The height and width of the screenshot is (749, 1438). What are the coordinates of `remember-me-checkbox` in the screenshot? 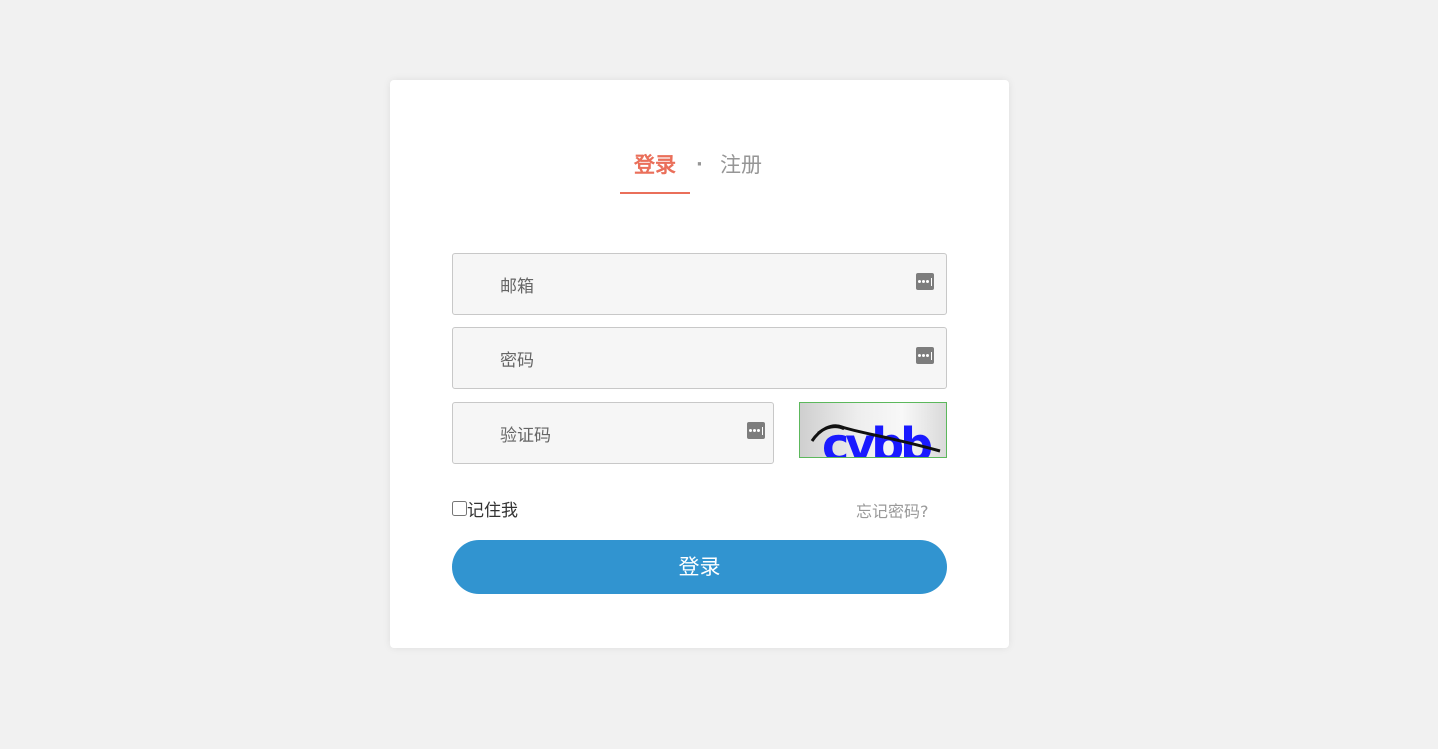 It's located at (459, 508).